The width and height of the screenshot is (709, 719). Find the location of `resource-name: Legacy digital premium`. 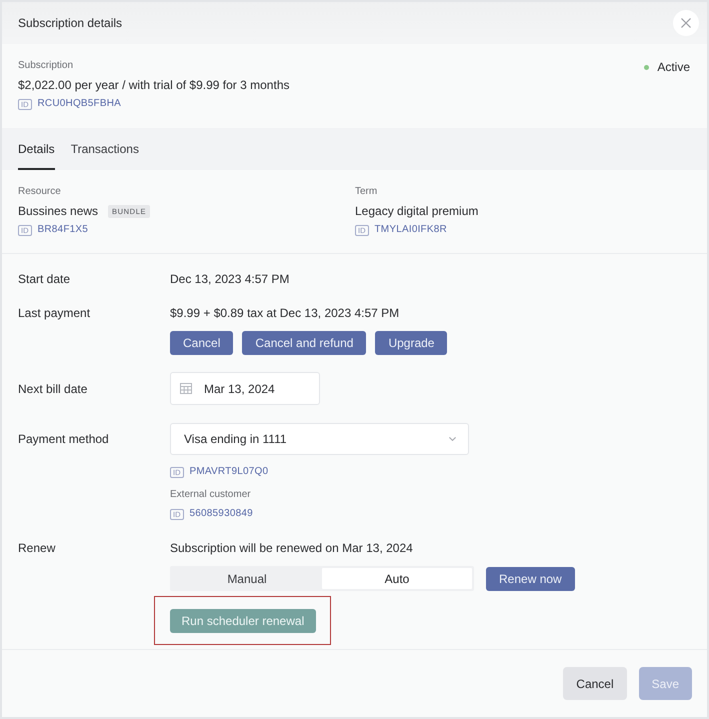

resource-name: Legacy digital premium is located at coordinates (416, 211).